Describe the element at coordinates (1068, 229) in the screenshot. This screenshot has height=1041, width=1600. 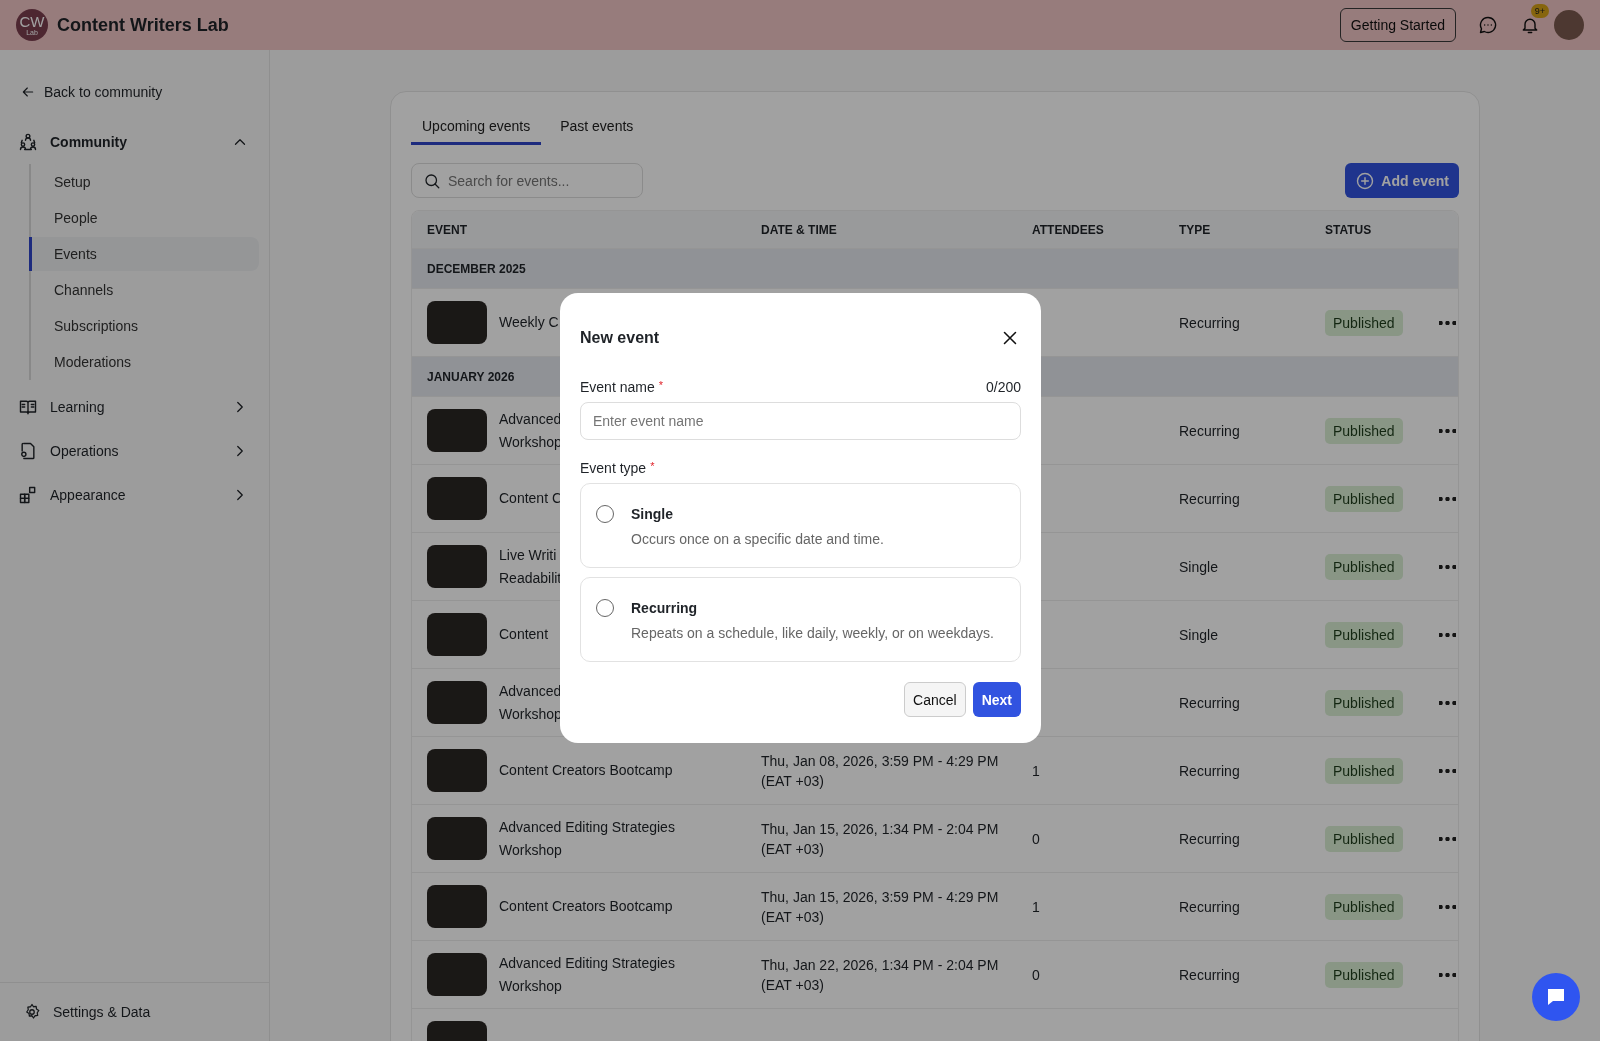
I see `column-header: ATTENDEES` at that location.